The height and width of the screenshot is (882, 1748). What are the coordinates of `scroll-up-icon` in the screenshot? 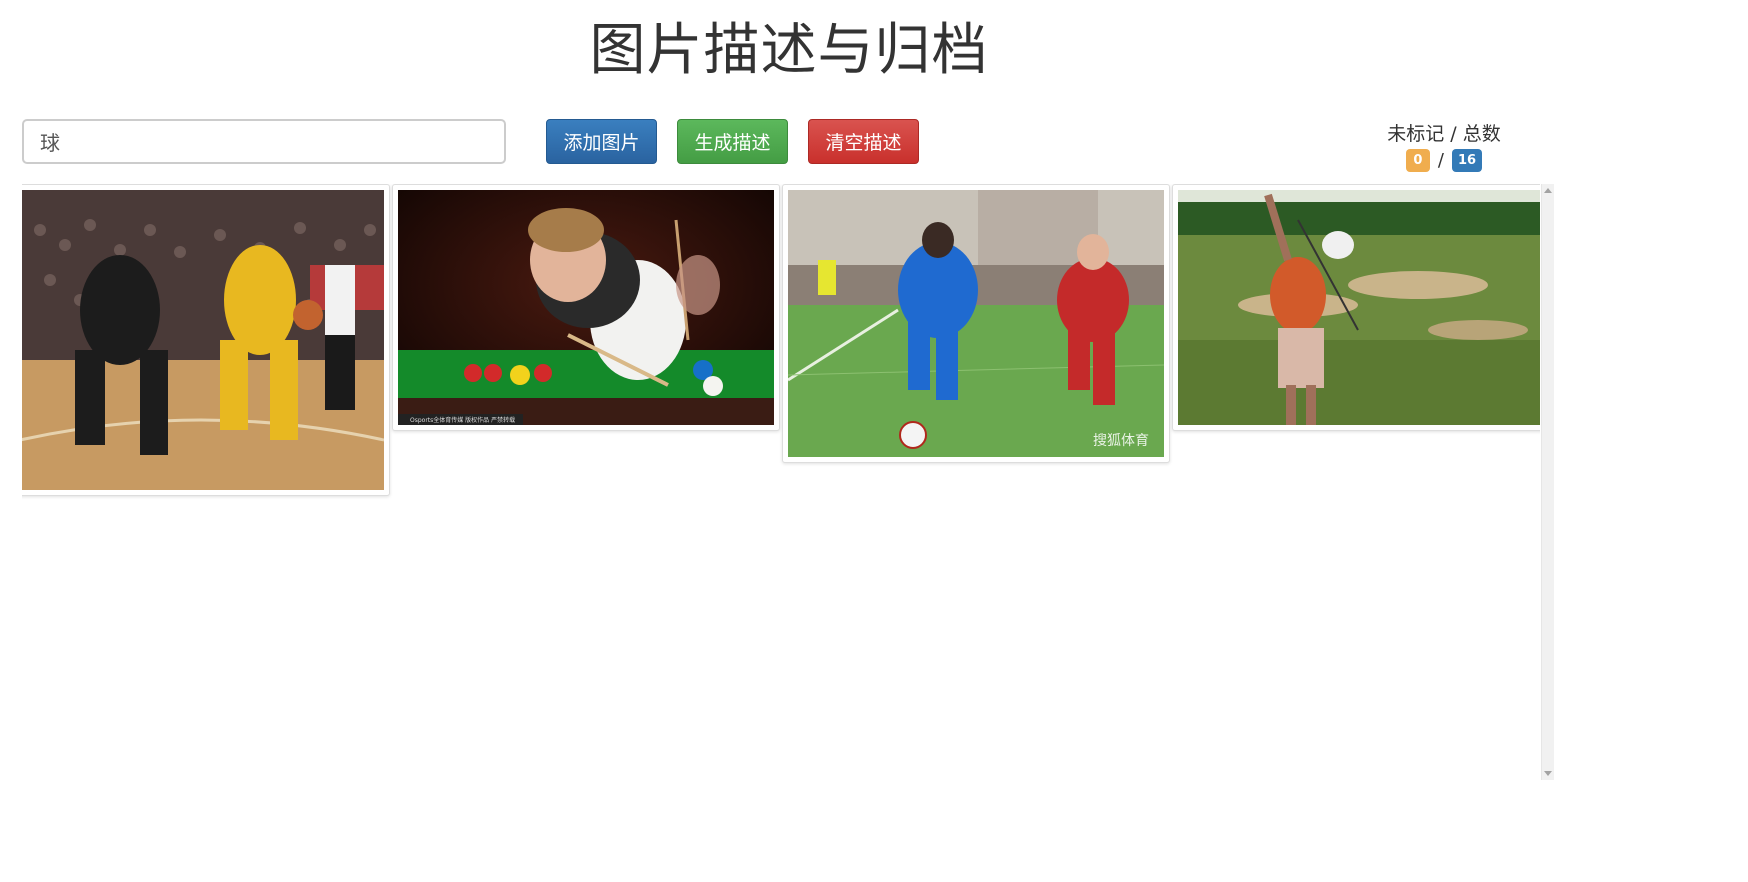 It's located at (1548, 190).